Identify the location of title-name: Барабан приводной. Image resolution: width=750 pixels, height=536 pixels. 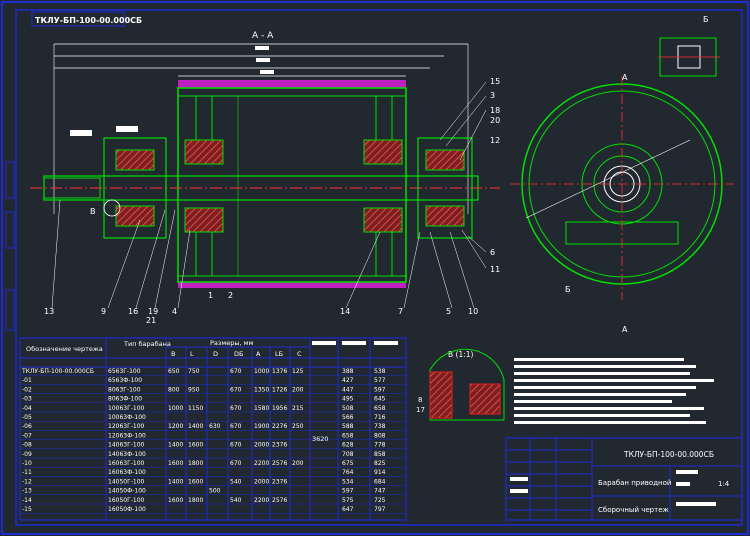
(634, 483).